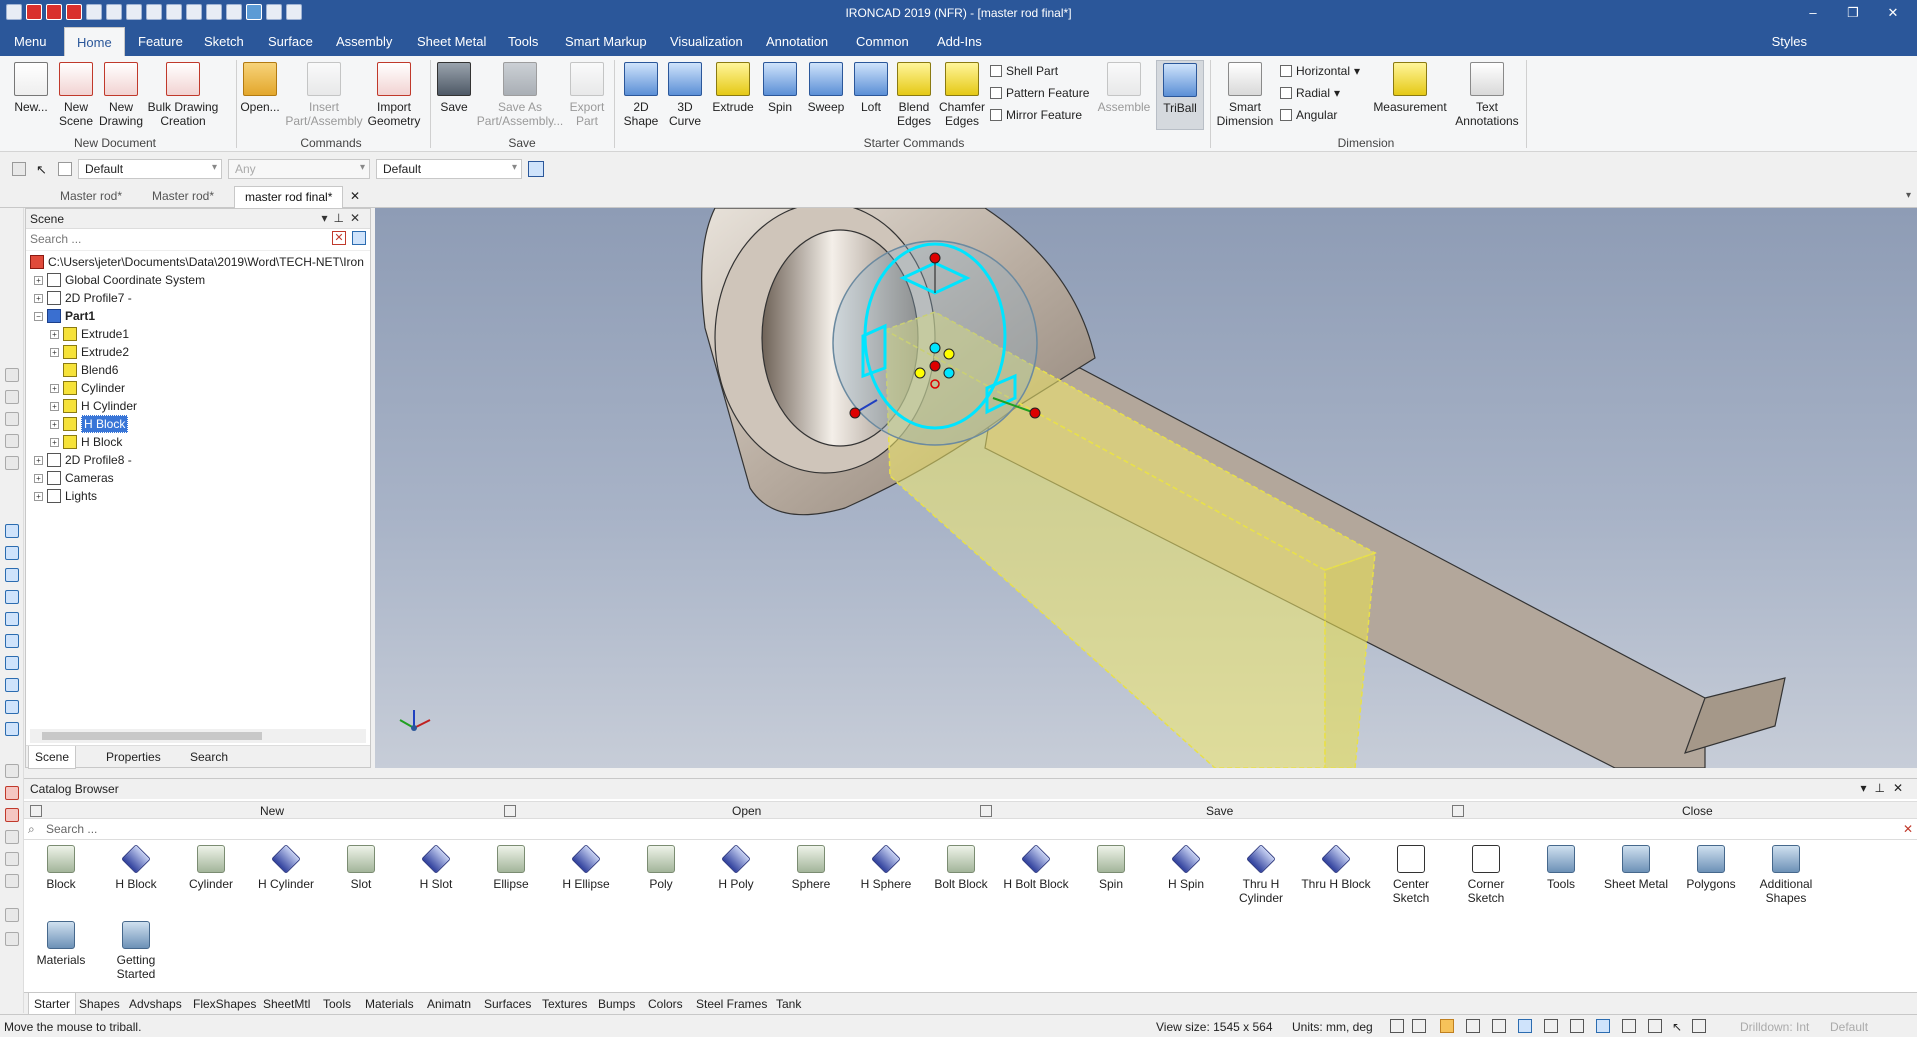 This screenshot has height=1037, width=1917. What do you see at coordinates (523, 41) in the screenshot?
I see `tab-tools: Tools` at bounding box center [523, 41].